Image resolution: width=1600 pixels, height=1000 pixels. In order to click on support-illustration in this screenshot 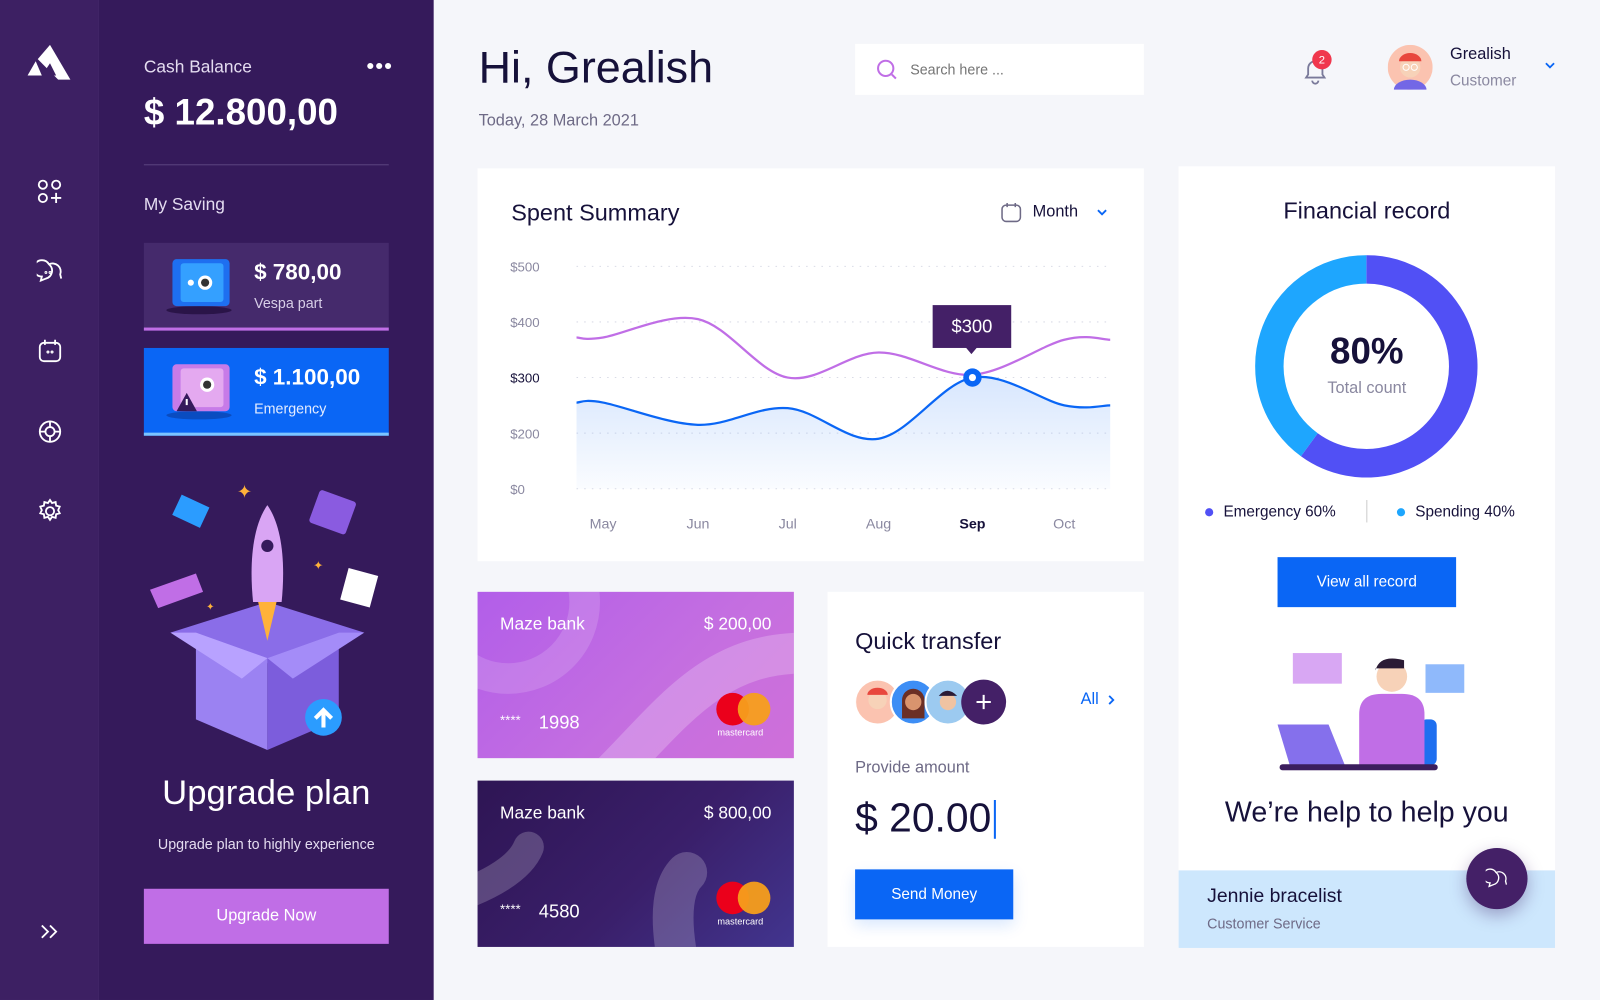, I will do `click(1371, 712)`.